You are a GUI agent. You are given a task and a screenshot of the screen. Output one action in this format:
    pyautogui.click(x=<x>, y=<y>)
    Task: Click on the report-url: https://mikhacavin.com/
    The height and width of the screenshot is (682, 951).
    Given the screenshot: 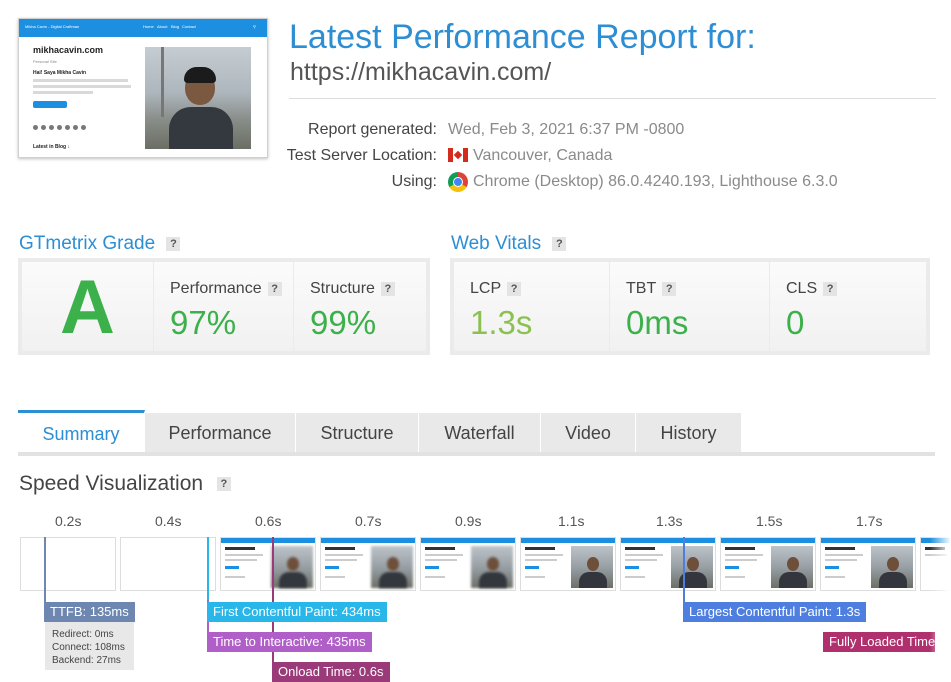 What is the action you would take?
    pyautogui.click(x=420, y=72)
    